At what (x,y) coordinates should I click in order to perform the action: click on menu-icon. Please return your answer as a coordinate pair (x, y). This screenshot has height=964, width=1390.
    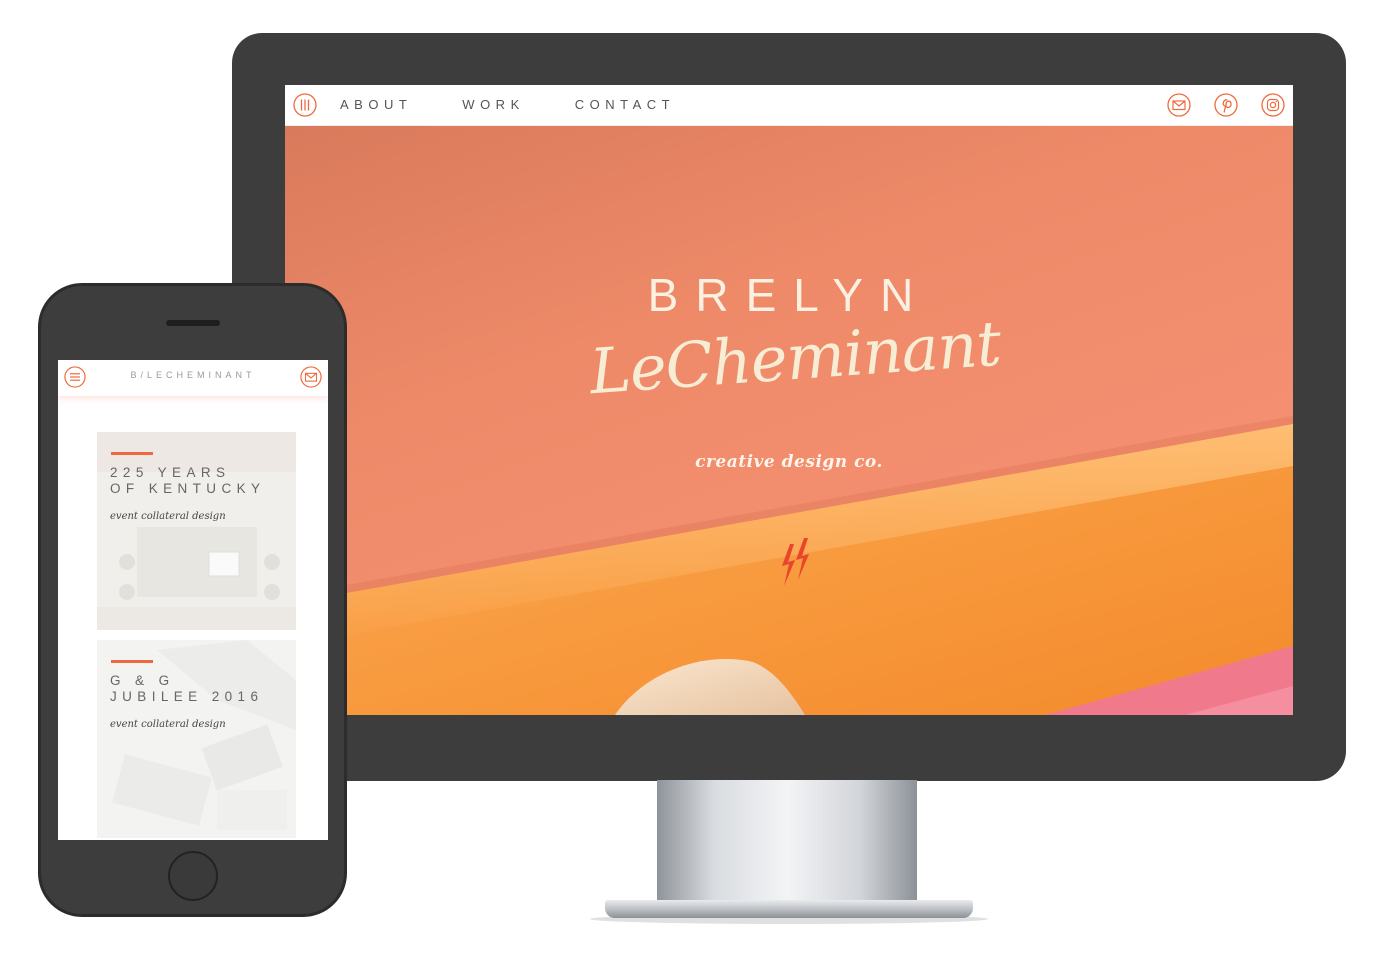
    Looking at the image, I should click on (305, 105).